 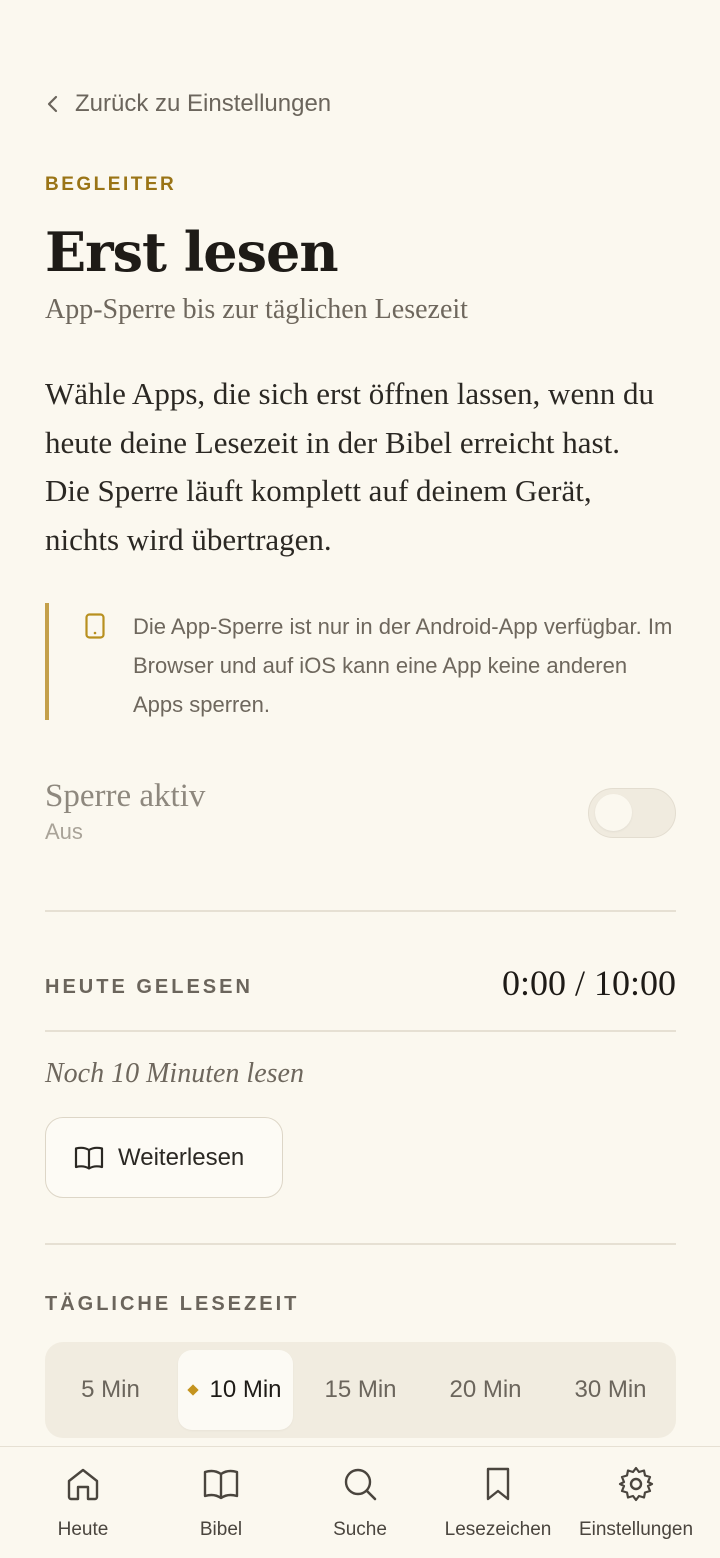 What do you see at coordinates (172, 1304) in the screenshot?
I see `daily-time-label: TÄGLICHE LESEZEIT` at bounding box center [172, 1304].